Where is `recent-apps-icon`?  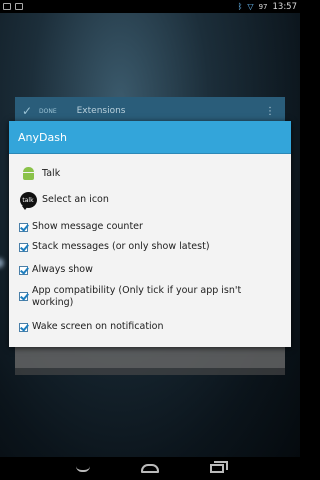
recent-apps-icon is located at coordinates (219, 467).